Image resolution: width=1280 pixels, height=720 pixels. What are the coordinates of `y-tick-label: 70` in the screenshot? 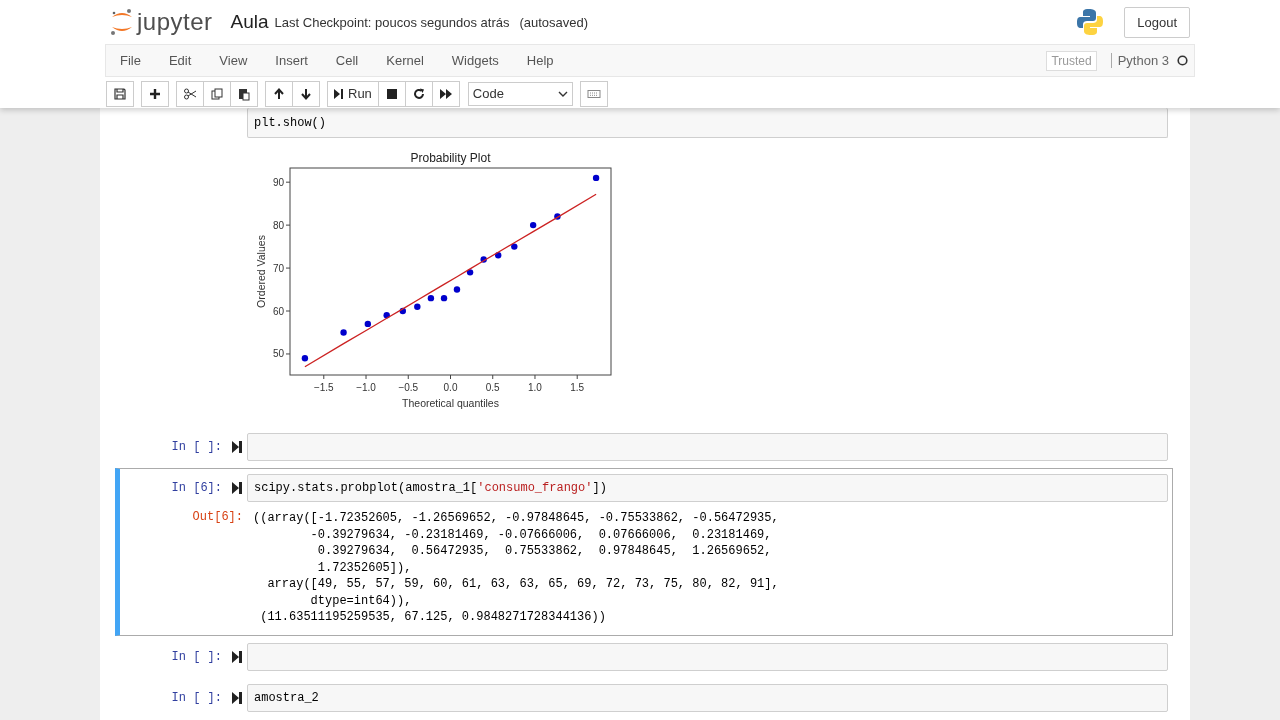 It's located at (278, 268).